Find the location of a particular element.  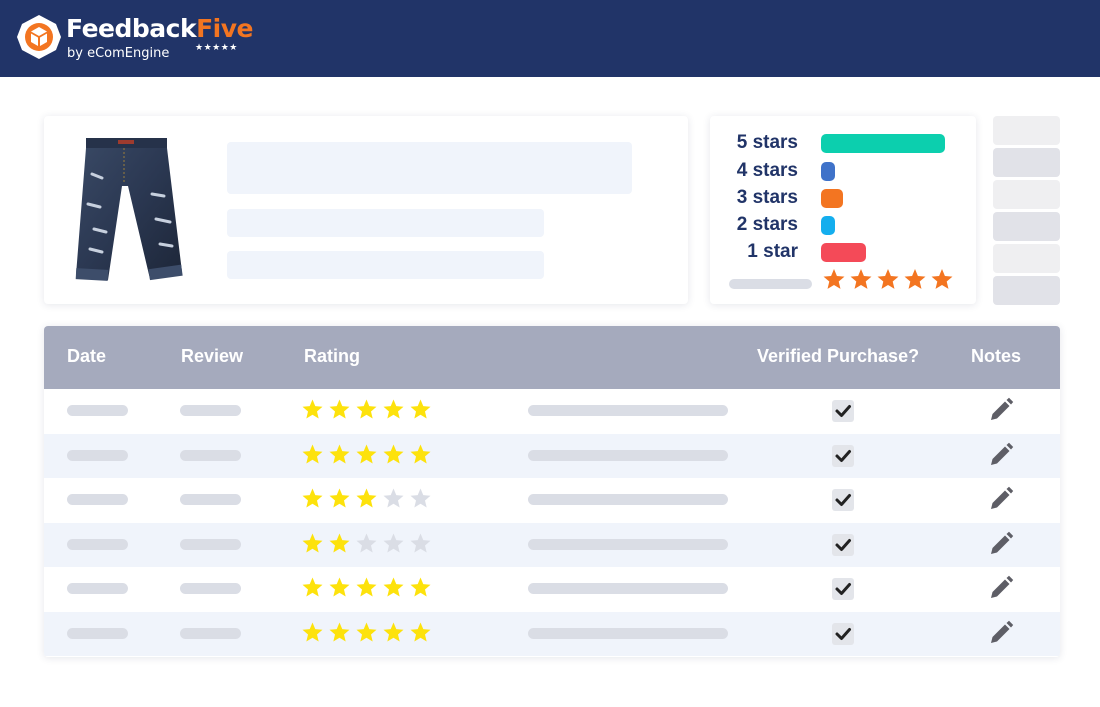

distribution-row-1: 1 star is located at coordinates (843, 252).